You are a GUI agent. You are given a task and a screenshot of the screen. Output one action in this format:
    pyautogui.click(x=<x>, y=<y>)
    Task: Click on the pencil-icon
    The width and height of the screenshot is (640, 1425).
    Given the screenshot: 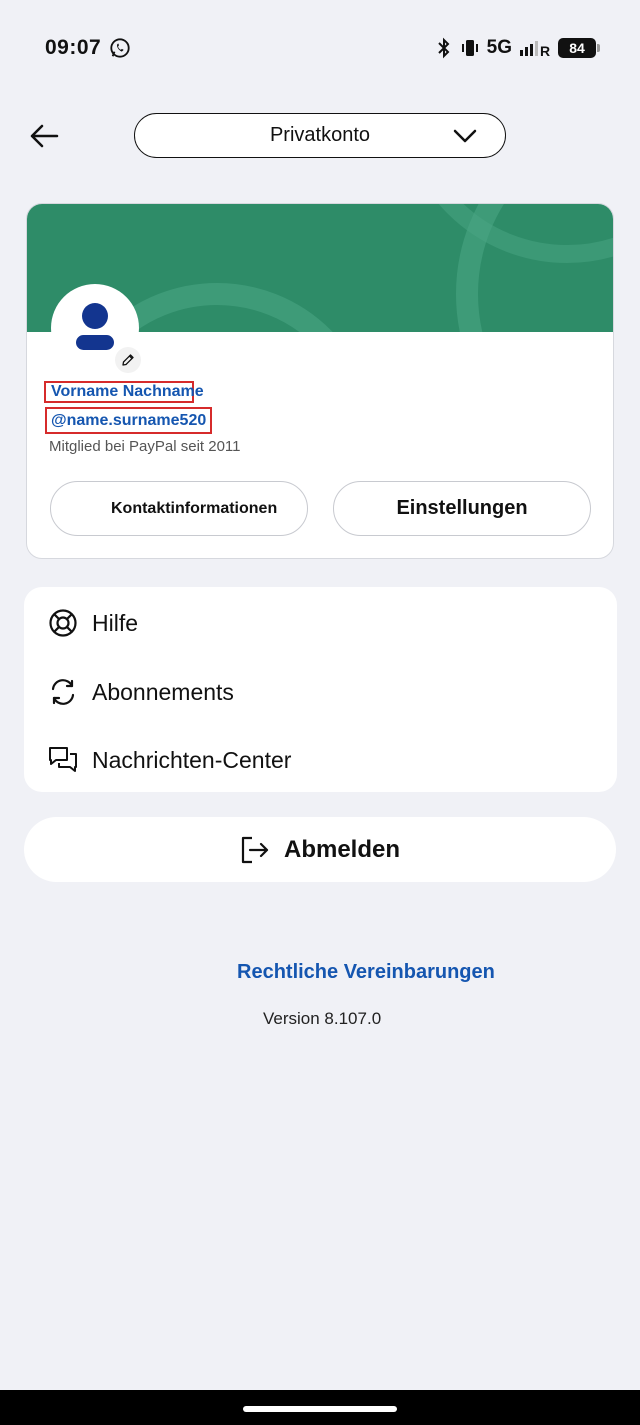 What is the action you would take?
    pyautogui.click(x=128, y=360)
    